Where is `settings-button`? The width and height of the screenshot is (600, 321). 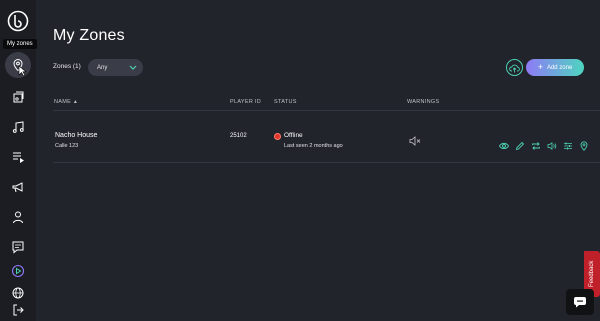 settings-button is located at coordinates (568, 144).